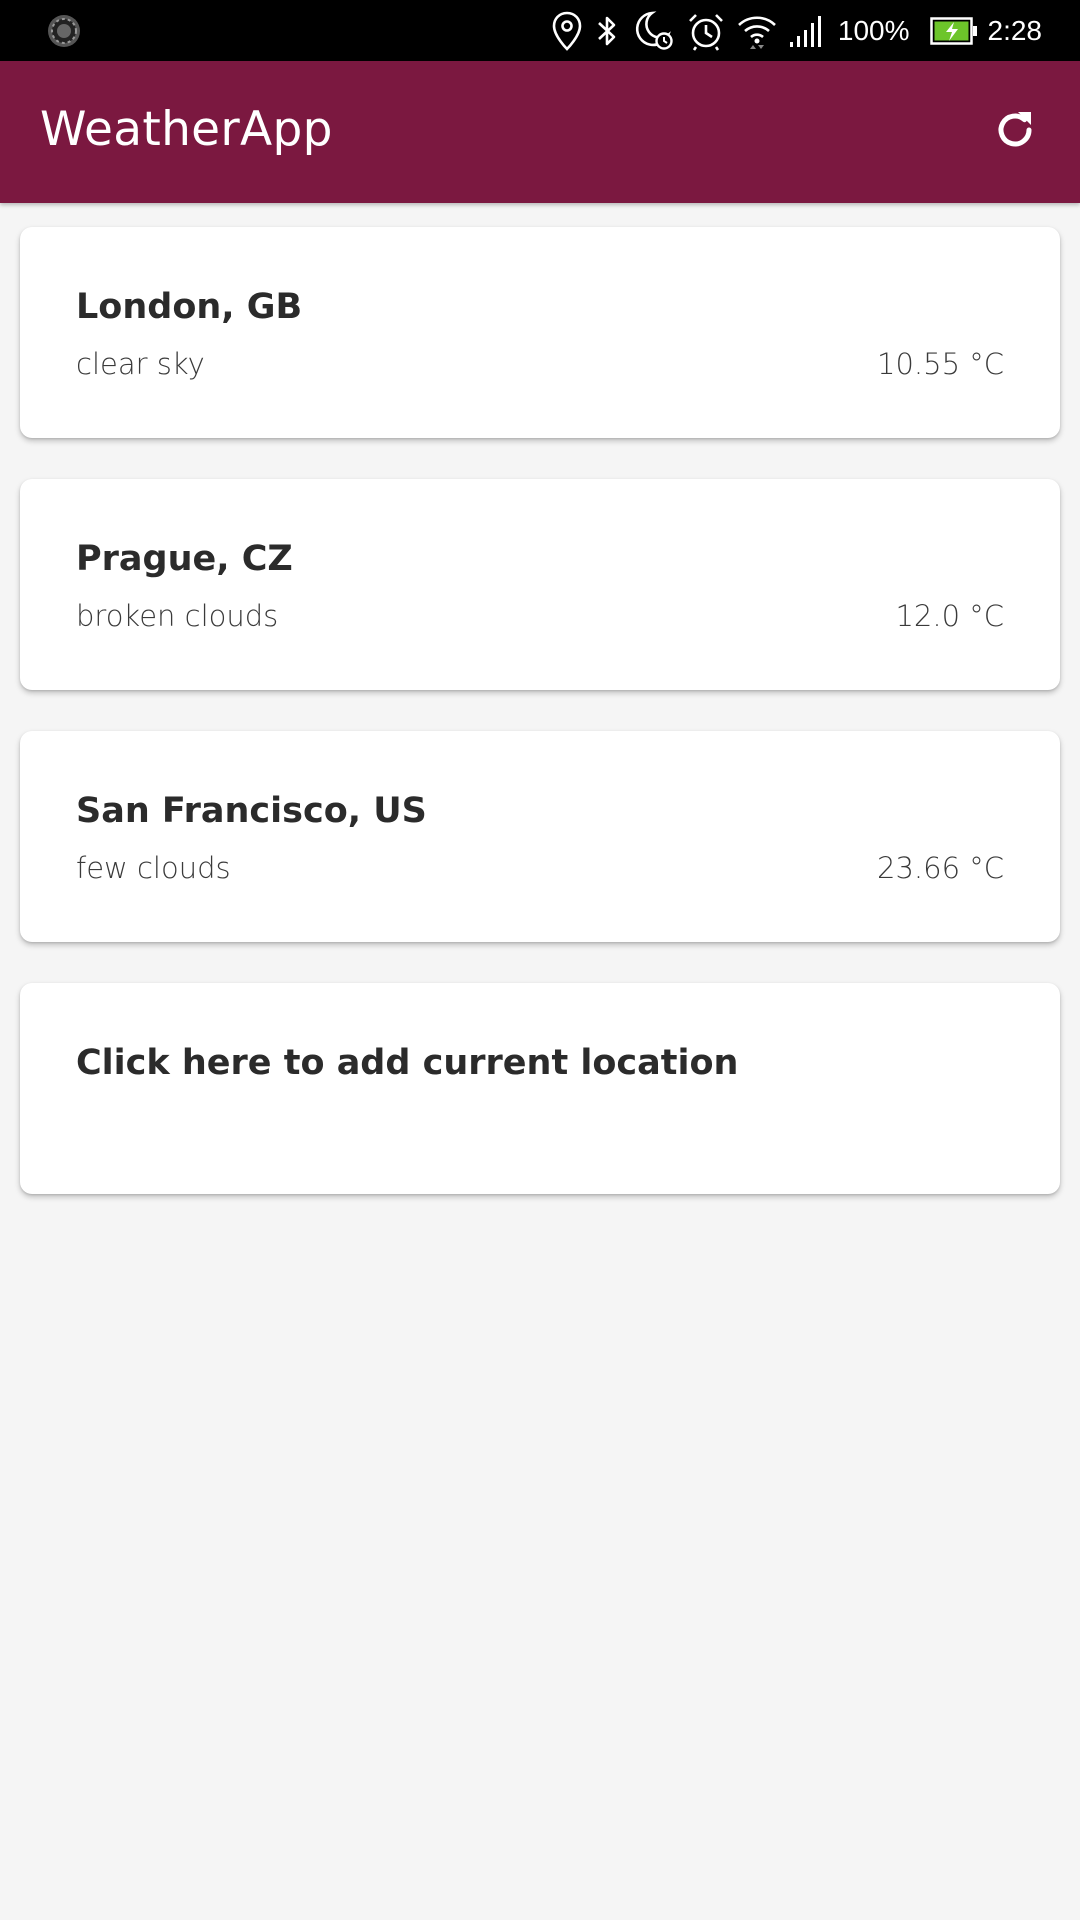 This screenshot has height=1920, width=1080. I want to click on weather-description: broken clouds, so click(177, 616).